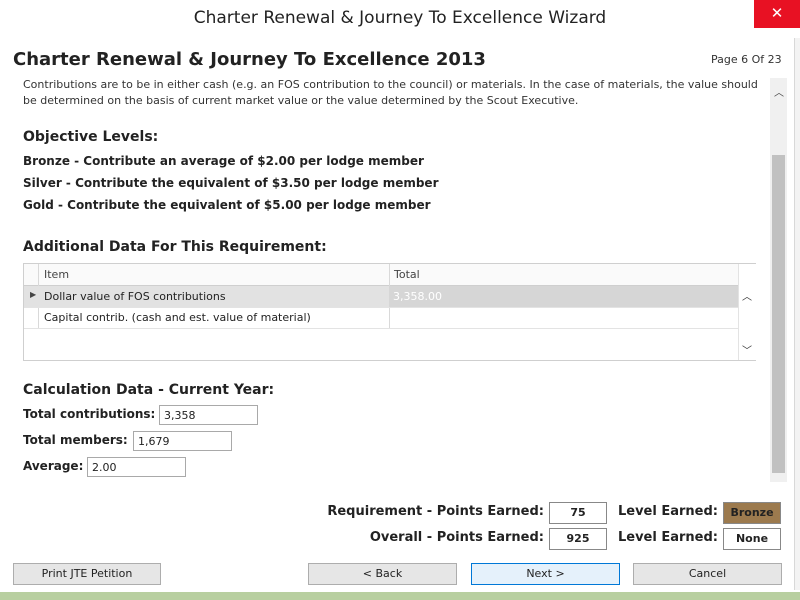 This screenshot has width=800, height=600. I want to click on objective-levels-heading: Objective Levels:, so click(91, 137).